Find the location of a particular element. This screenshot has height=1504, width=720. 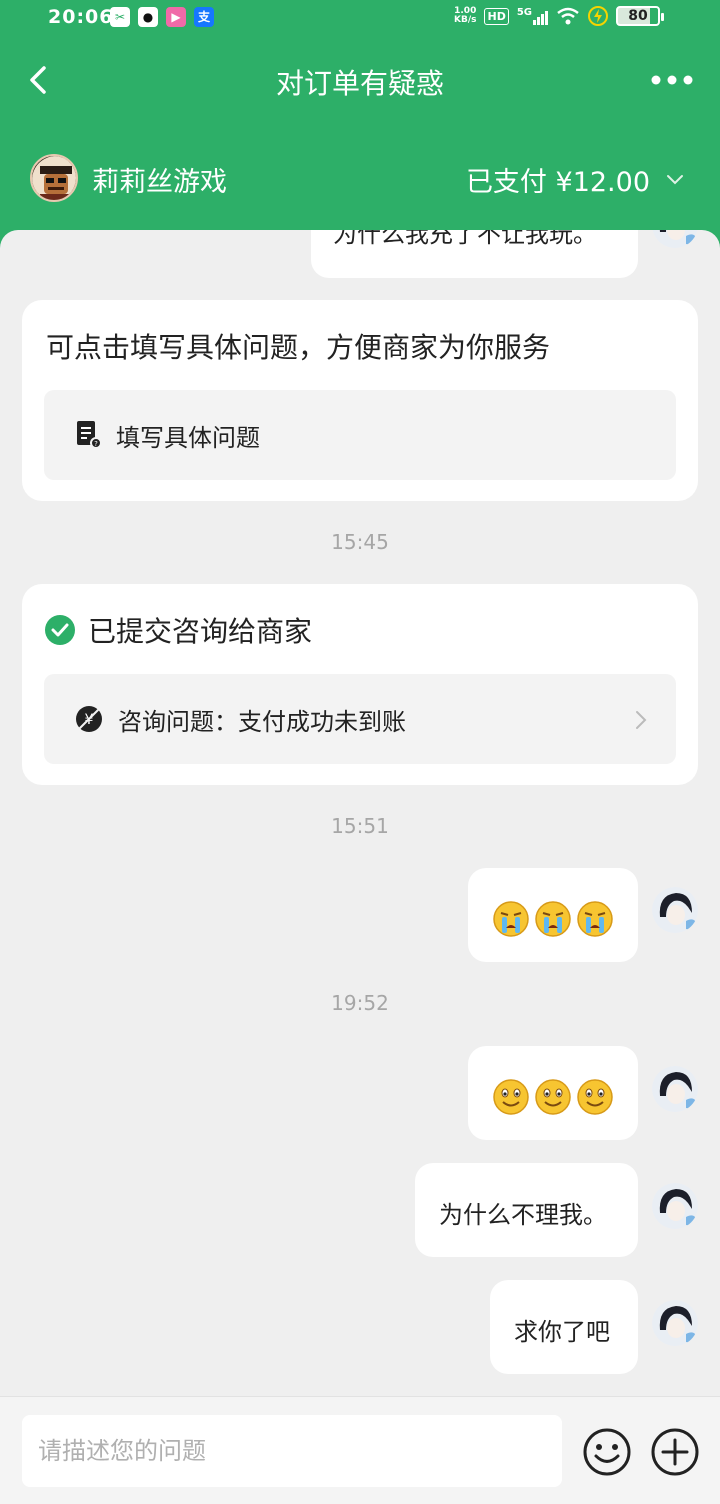

fill-problem-label: 填写具体问题 is located at coordinates (188, 438).